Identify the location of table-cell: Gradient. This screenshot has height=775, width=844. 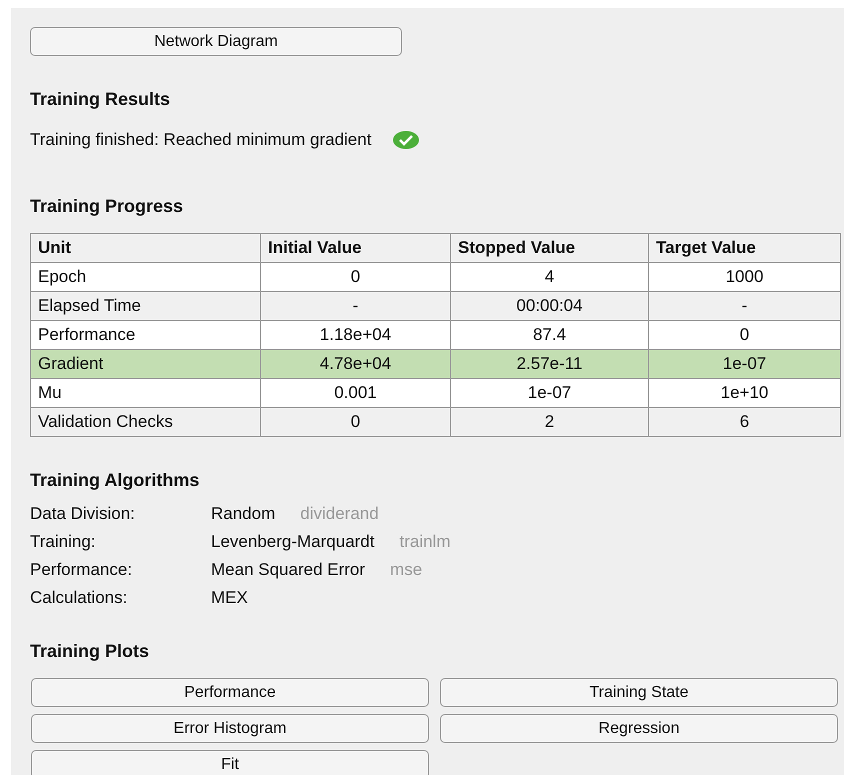
(145, 363).